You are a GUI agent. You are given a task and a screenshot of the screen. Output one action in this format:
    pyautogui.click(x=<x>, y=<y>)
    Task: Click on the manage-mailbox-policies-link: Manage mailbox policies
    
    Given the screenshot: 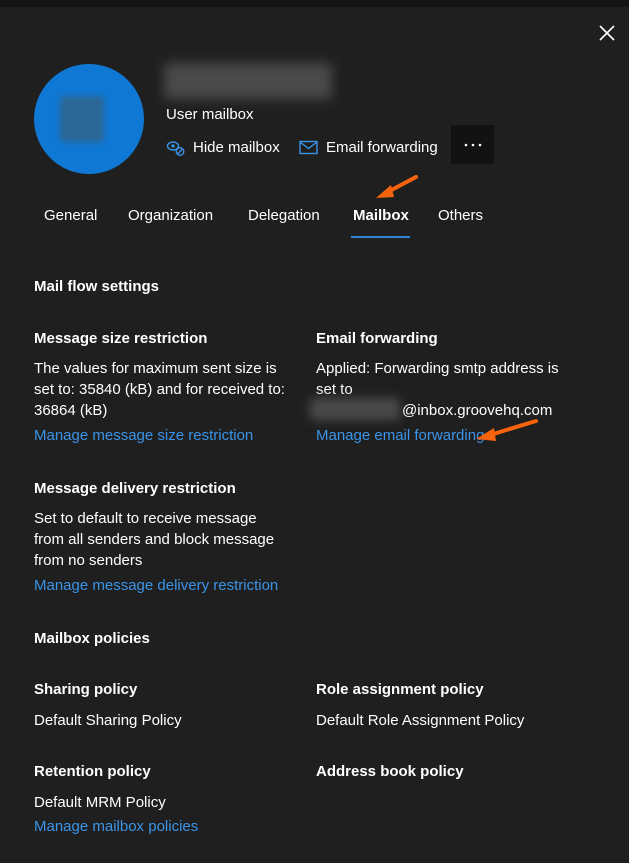 What is the action you would take?
    pyautogui.click(x=116, y=826)
    